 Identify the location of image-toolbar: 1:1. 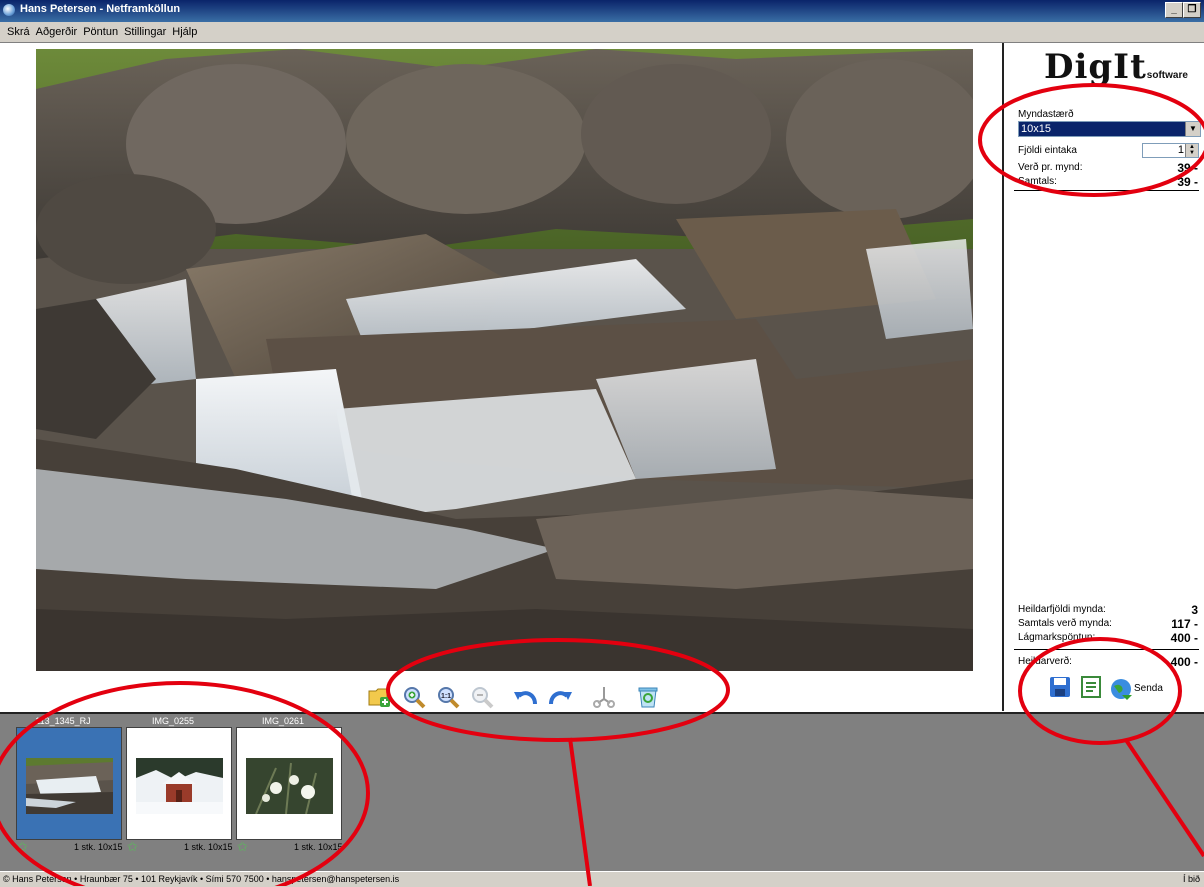
(514, 697).